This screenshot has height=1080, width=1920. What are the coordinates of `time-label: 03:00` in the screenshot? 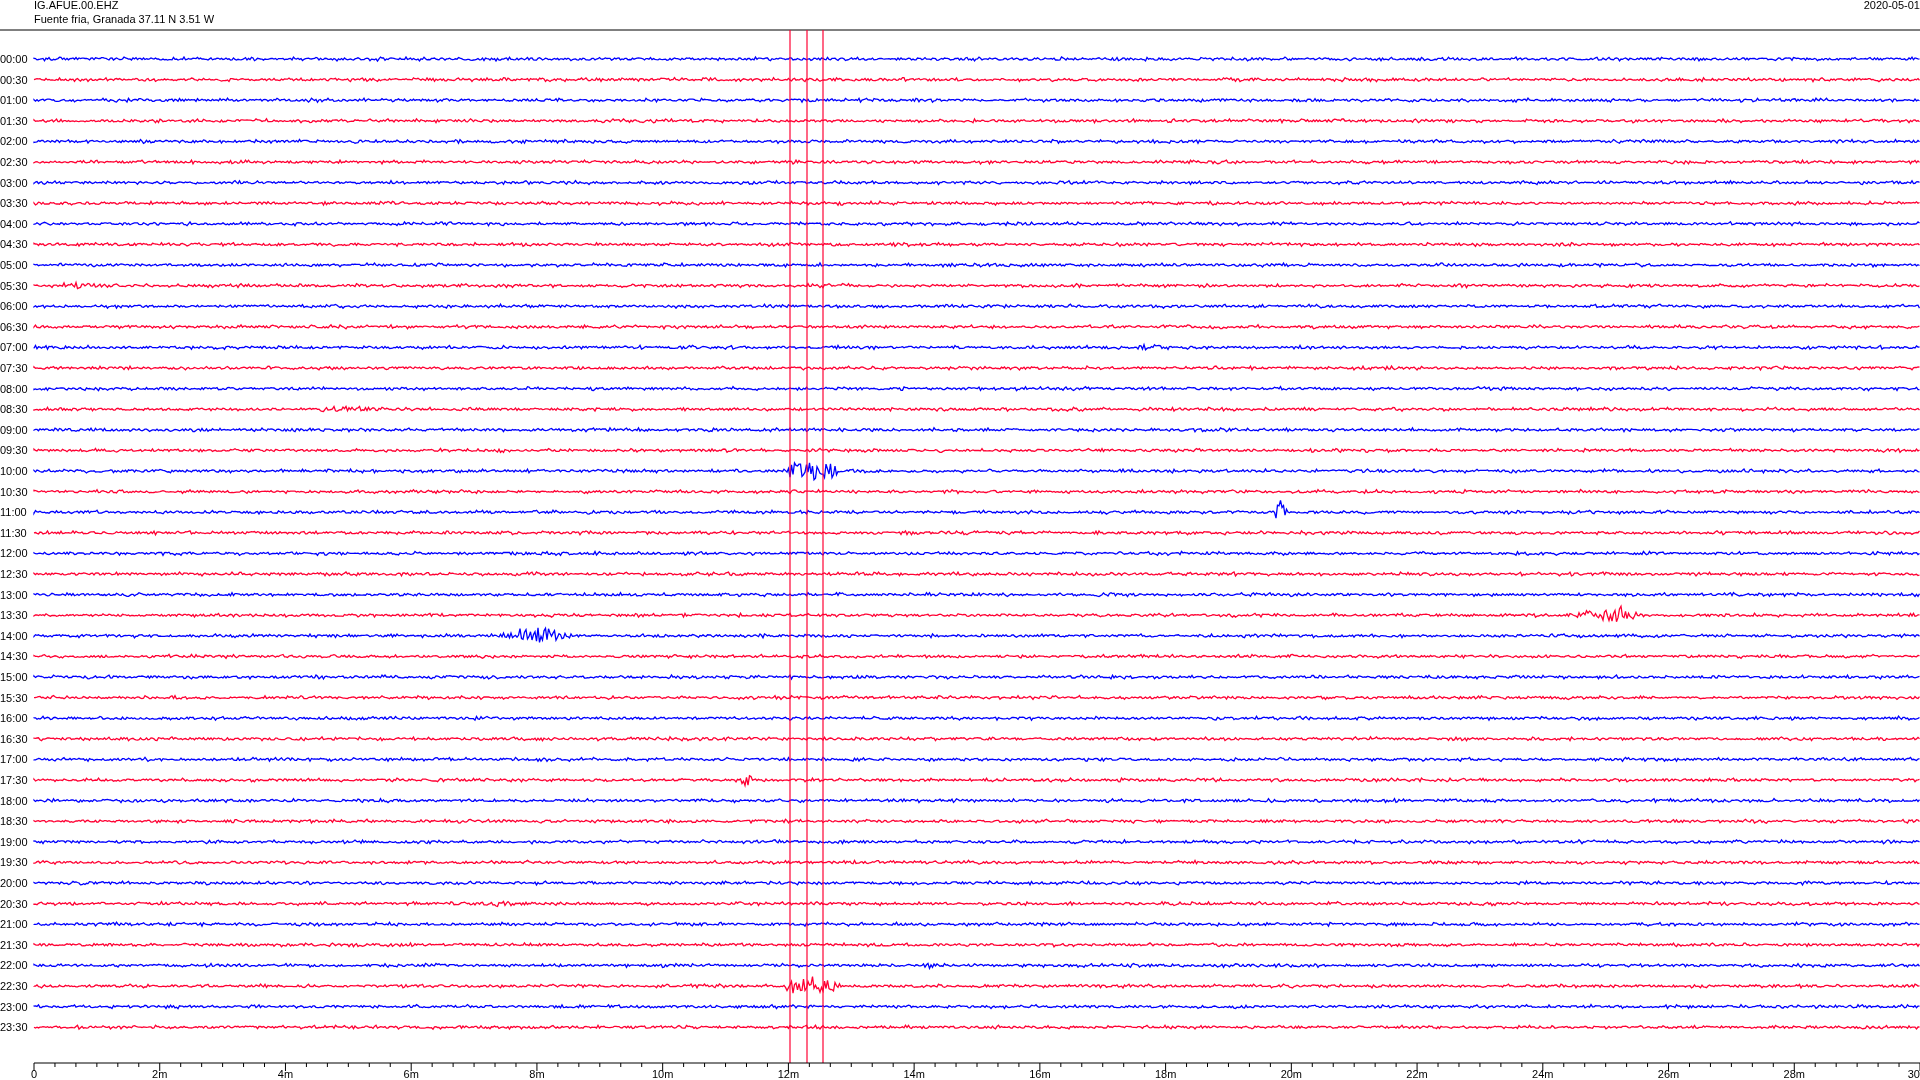 It's located at (14, 182).